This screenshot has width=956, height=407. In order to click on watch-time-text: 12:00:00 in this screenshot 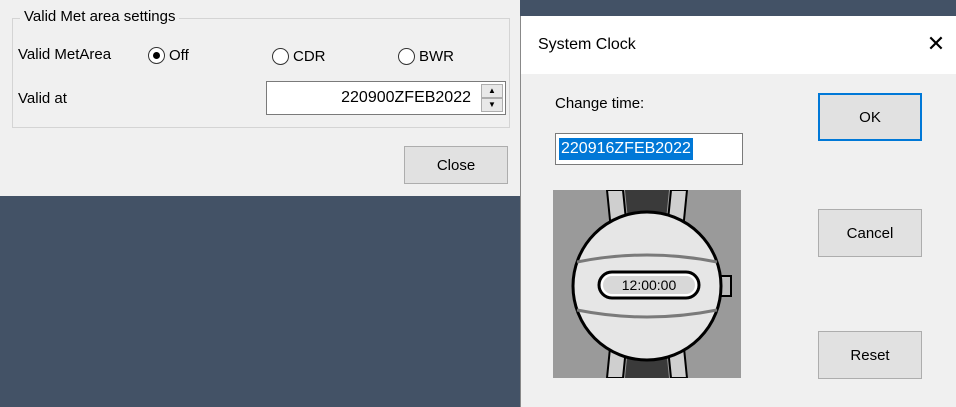, I will do `click(649, 285)`.